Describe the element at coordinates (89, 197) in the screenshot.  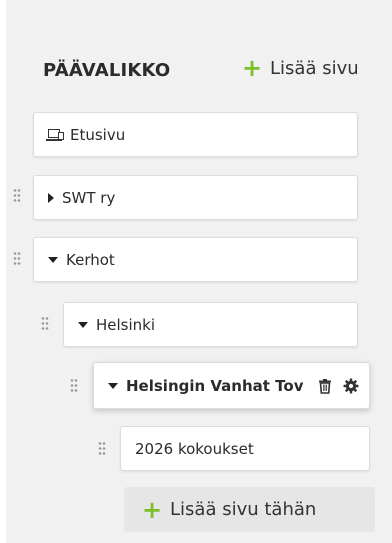
I see `menu-item-label: SWT ry` at that location.